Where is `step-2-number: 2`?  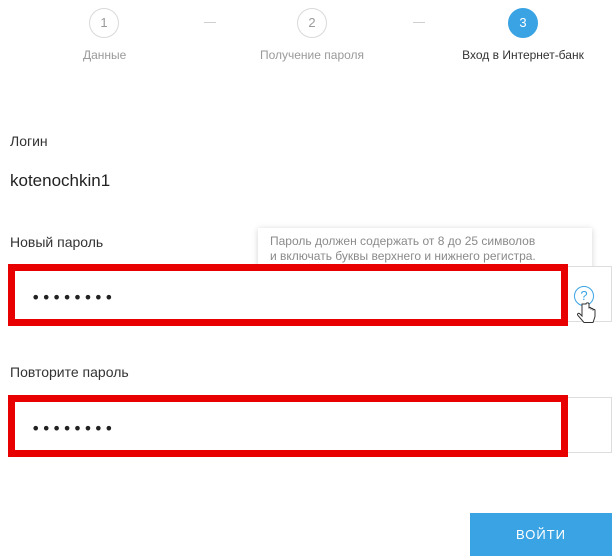
step-2-number: 2 is located at coordinates (312, 23).